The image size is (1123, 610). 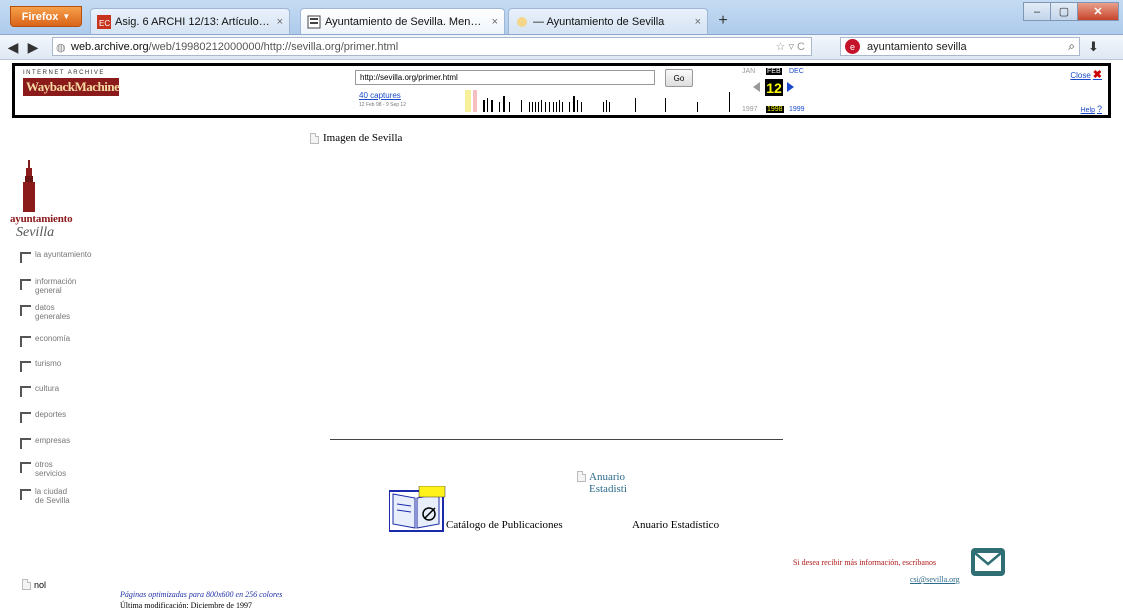 I want to click on year-prev: 1997, so click(x=750, y=109).